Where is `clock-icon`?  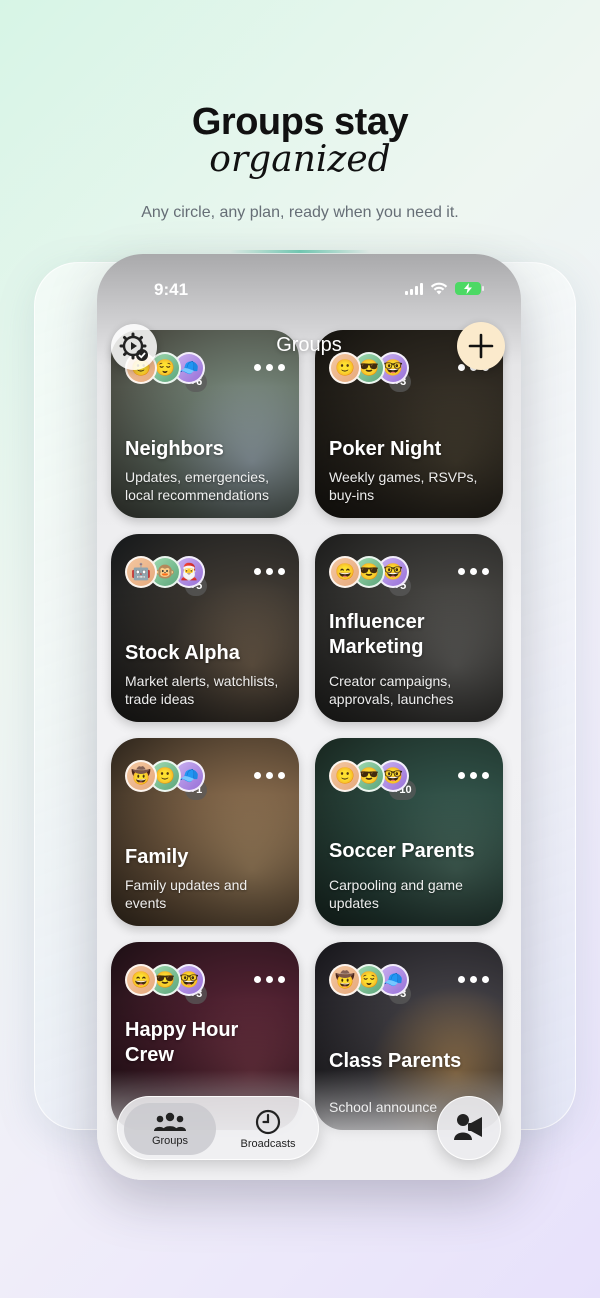
clock-icon is located at coordinates (268, 1121).